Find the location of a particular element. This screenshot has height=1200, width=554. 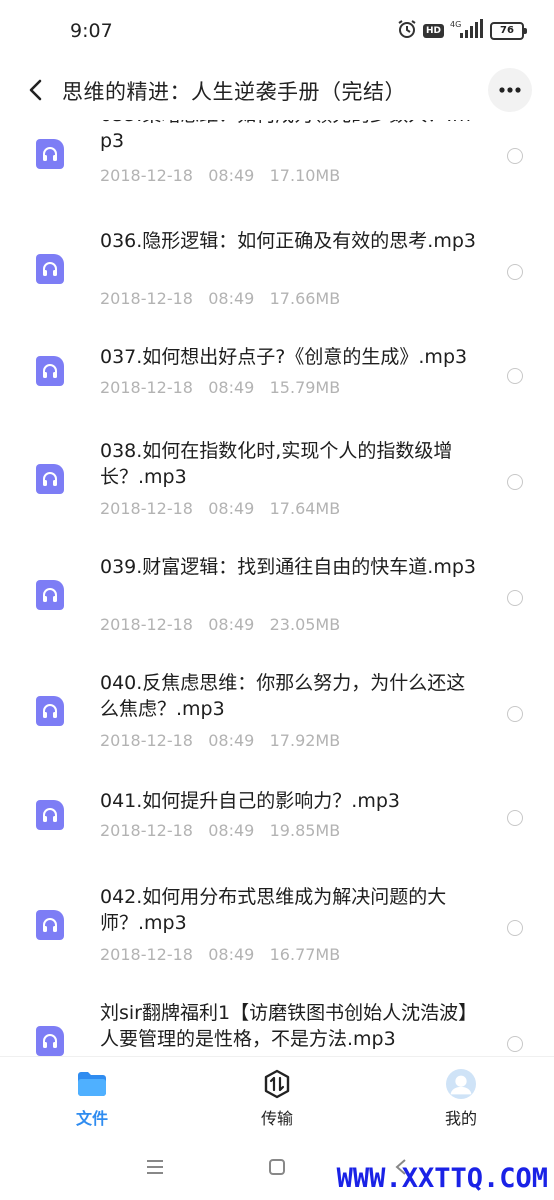

file-name: 037.如何想出好点子?《创意的生成》.mp3 is located at coordinates (284, 357).